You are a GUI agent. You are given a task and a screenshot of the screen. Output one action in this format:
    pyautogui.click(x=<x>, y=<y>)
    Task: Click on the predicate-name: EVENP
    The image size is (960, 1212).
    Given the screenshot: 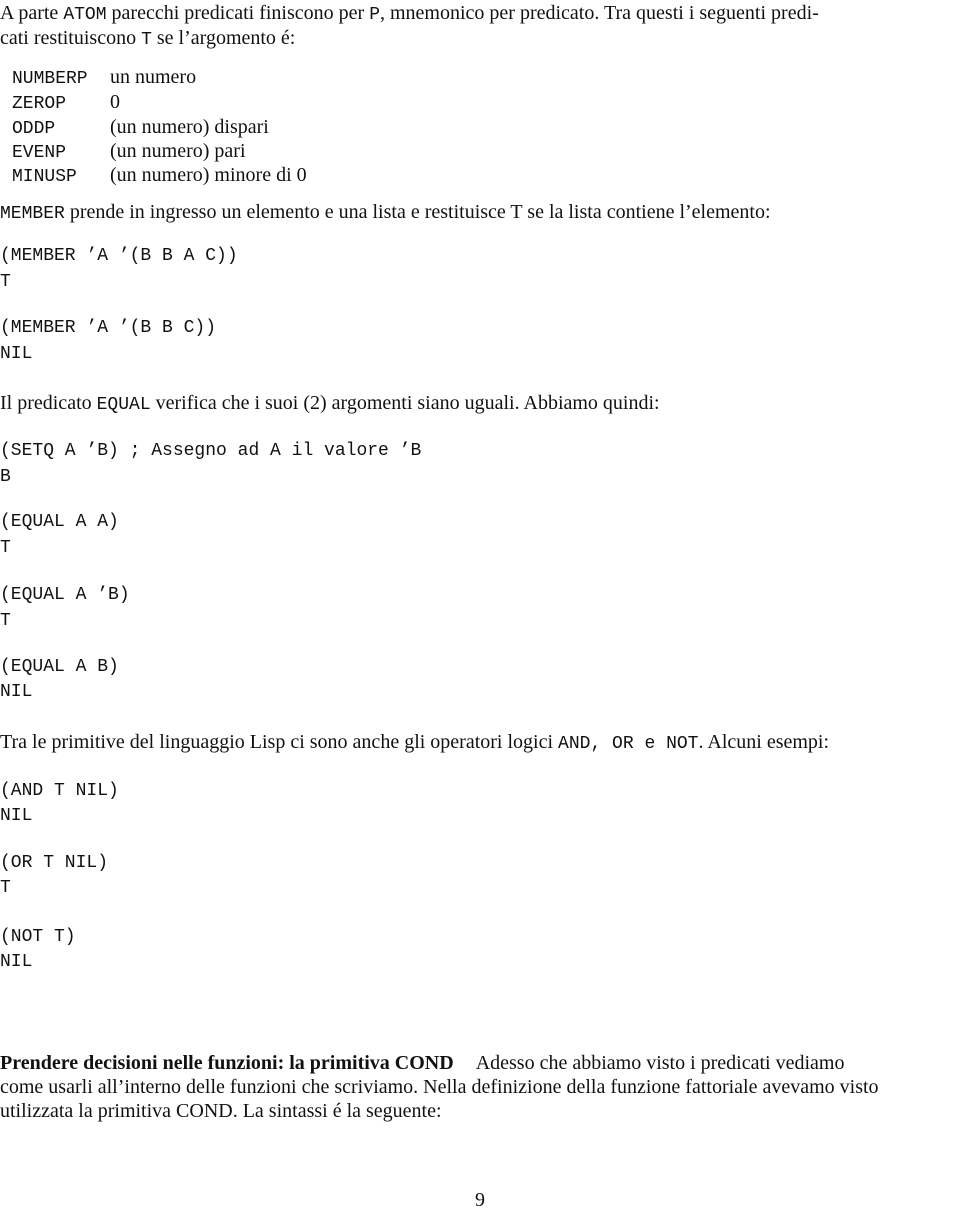 What is the action you would take?
    pyautogui.click(x=39, y=153)
    